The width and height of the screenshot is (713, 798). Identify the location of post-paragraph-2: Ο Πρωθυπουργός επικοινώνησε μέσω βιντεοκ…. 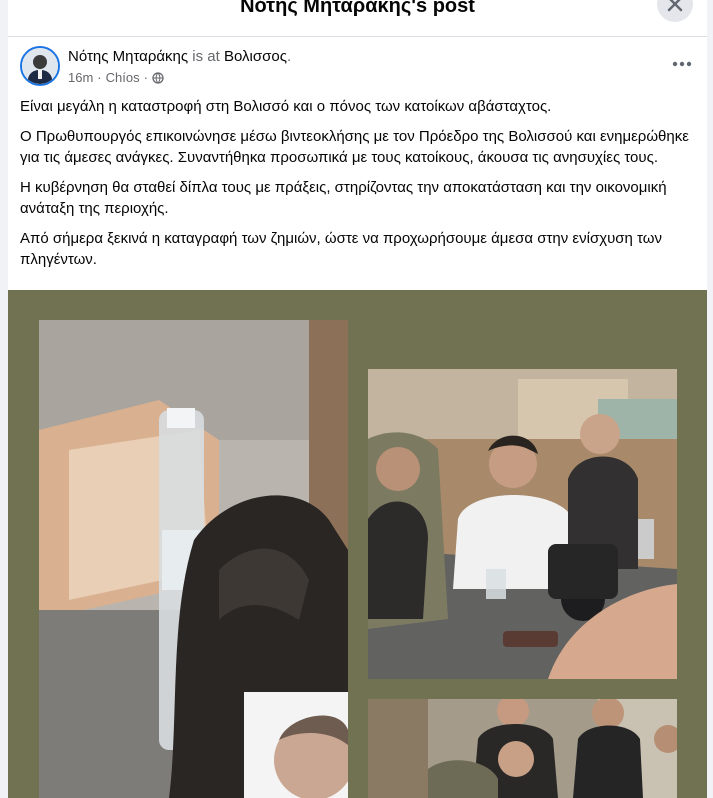
(354, 147).